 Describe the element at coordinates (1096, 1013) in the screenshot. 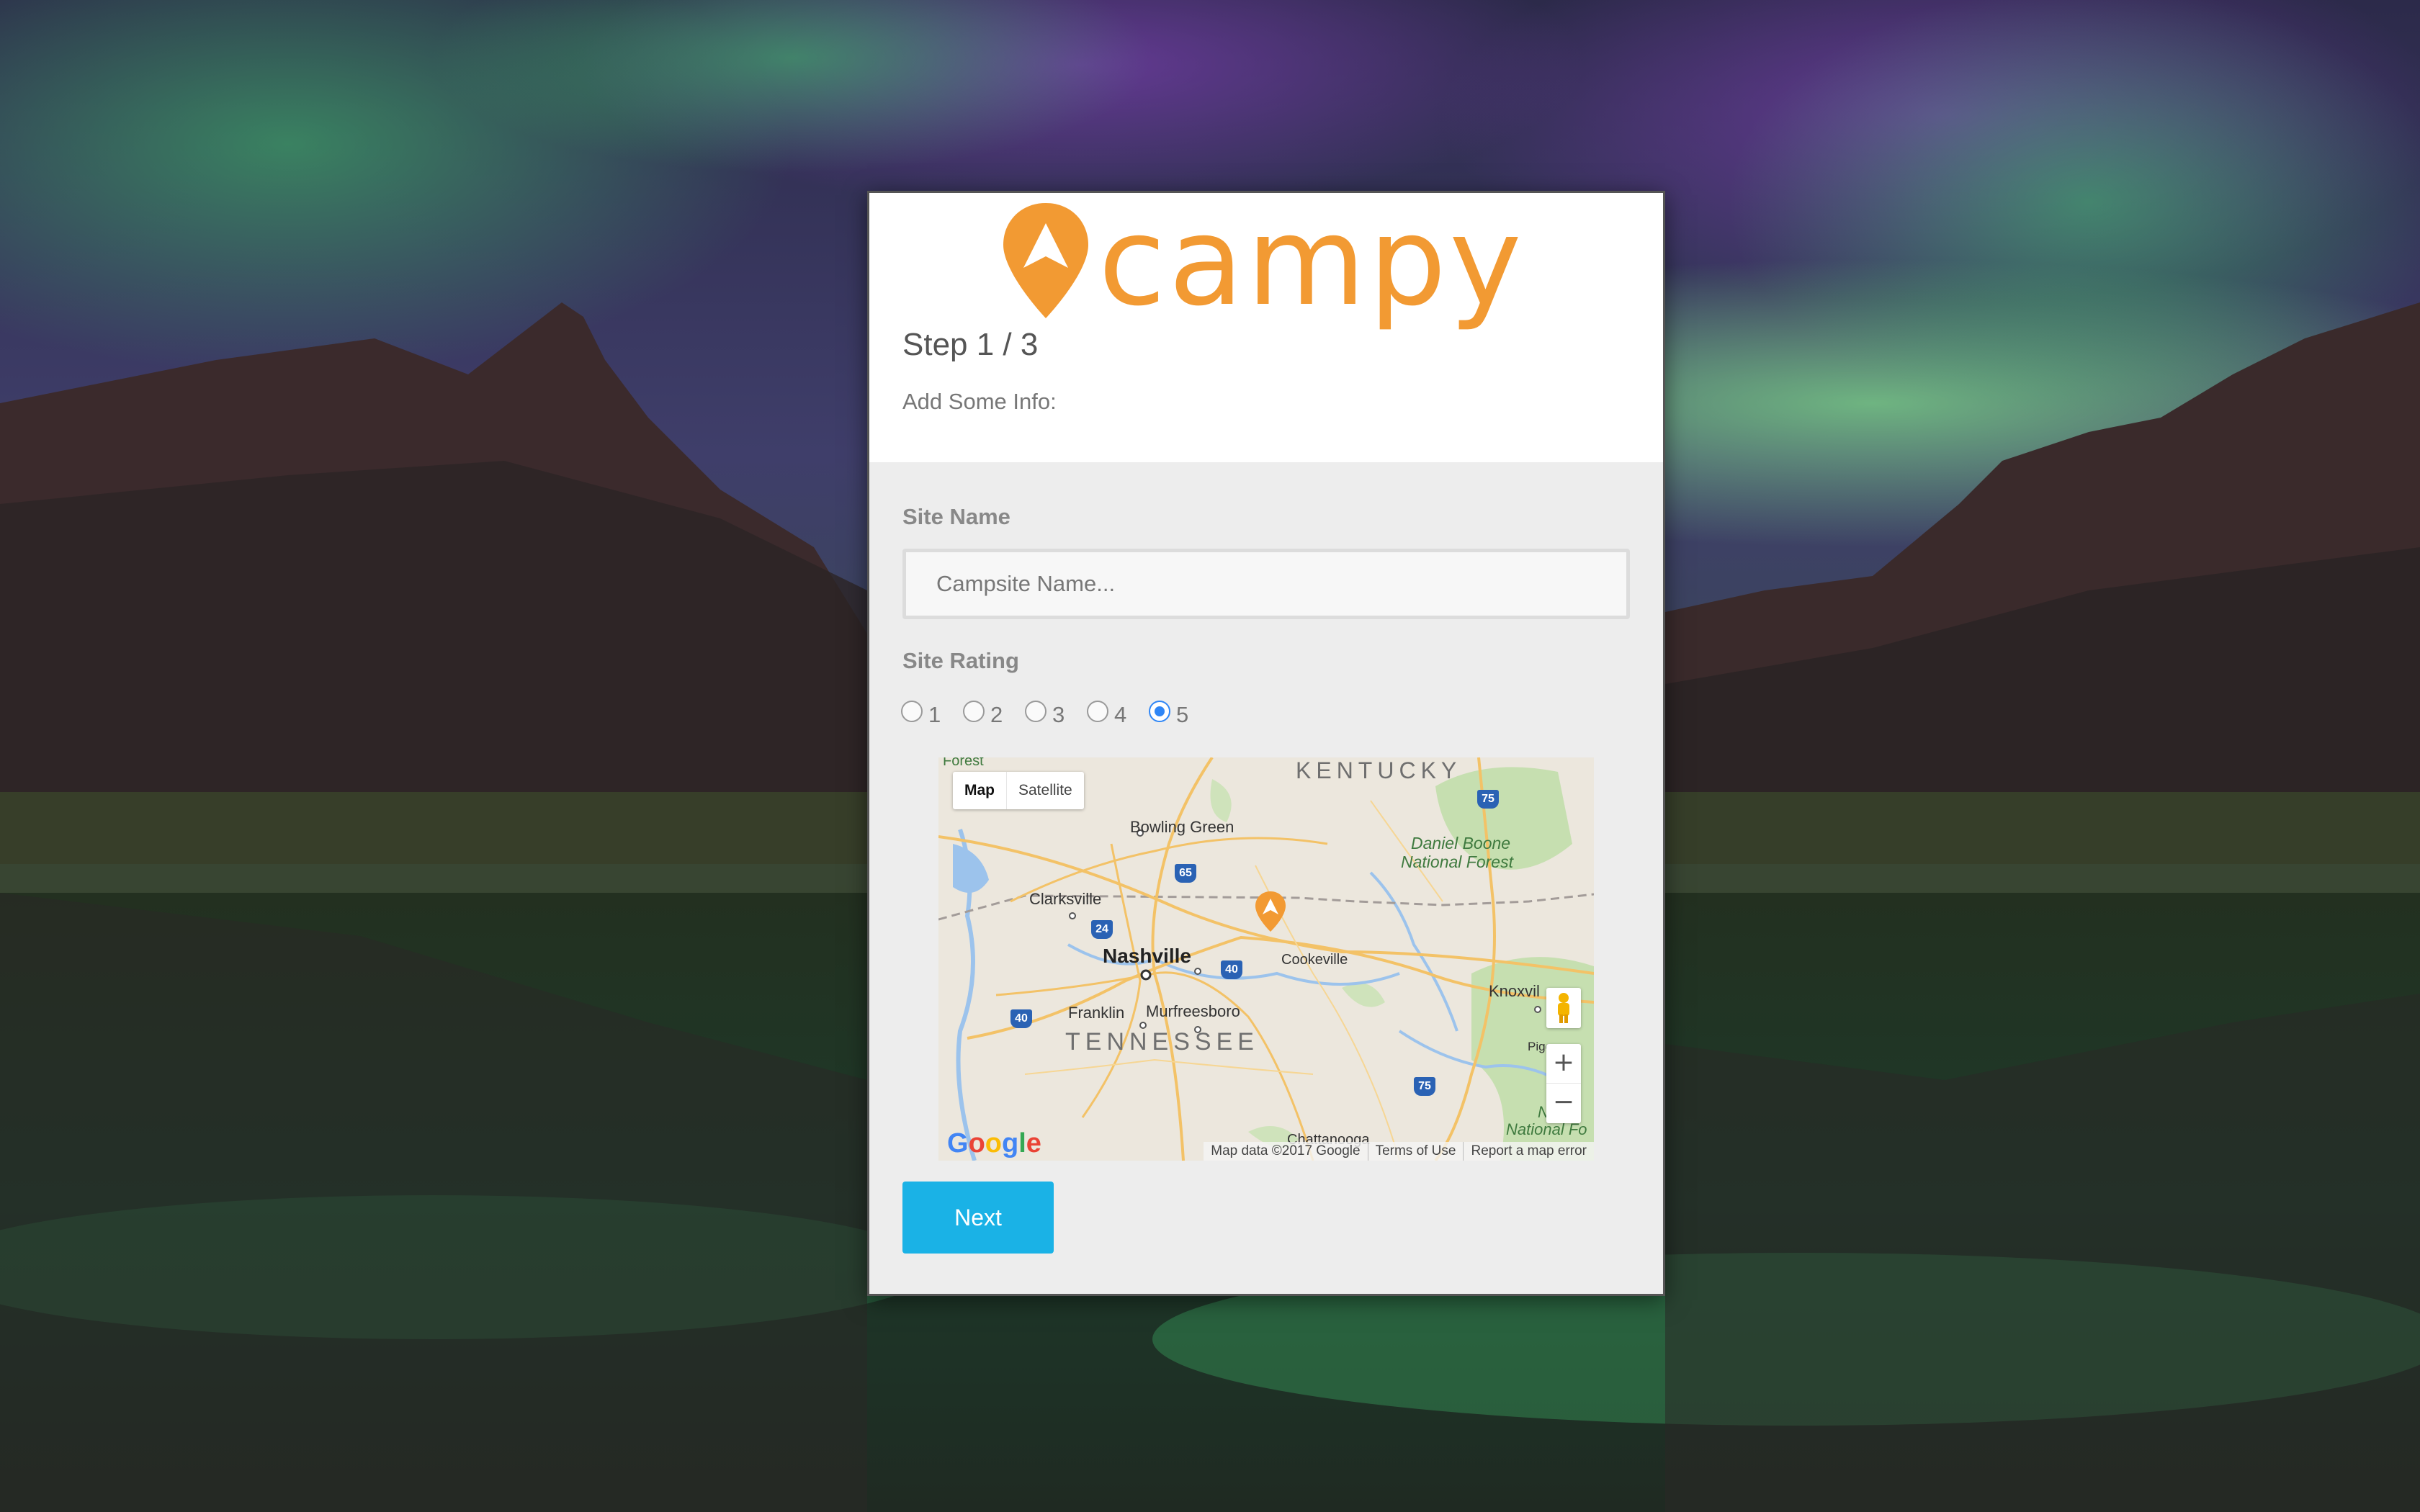

I see `map-label: Franklin` at that location.